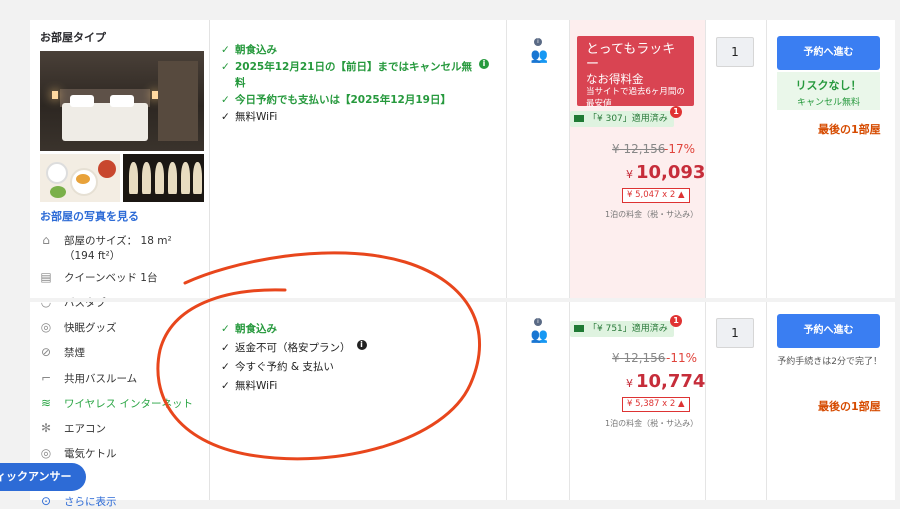 Image resolution: width=900 pixels, height=509 pixels. Describe the element at coordinates (77, 327) in the screenshot. I see `amenity-toiletries: ◎ 快眠グッズ` at that location.